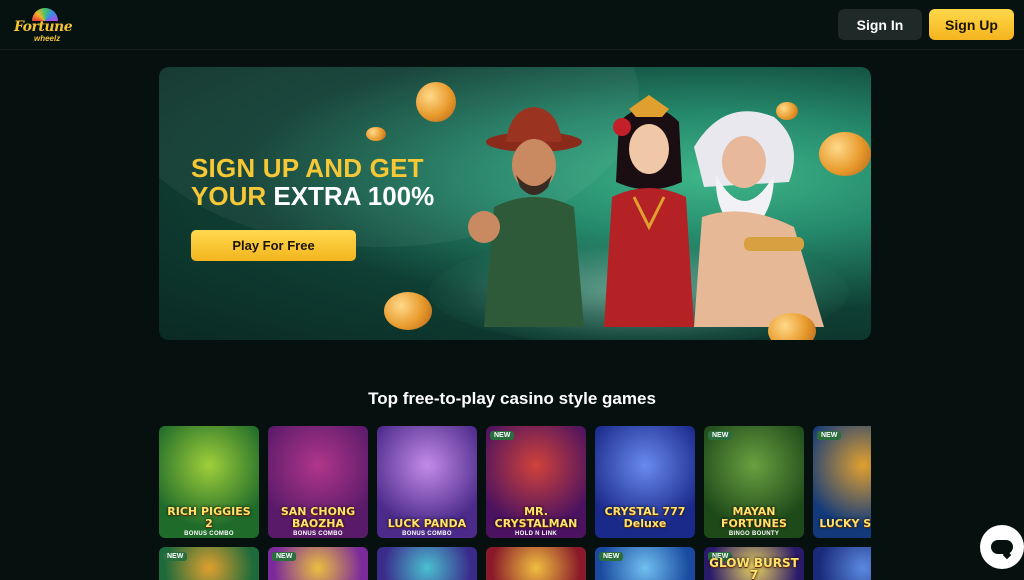 The width and height of the screenshot is (1024, 580). What do you see at coordinates (47, 38) in the screenshot?
I see `logo-subtext: wheelz` at bounding box center [47, 38].